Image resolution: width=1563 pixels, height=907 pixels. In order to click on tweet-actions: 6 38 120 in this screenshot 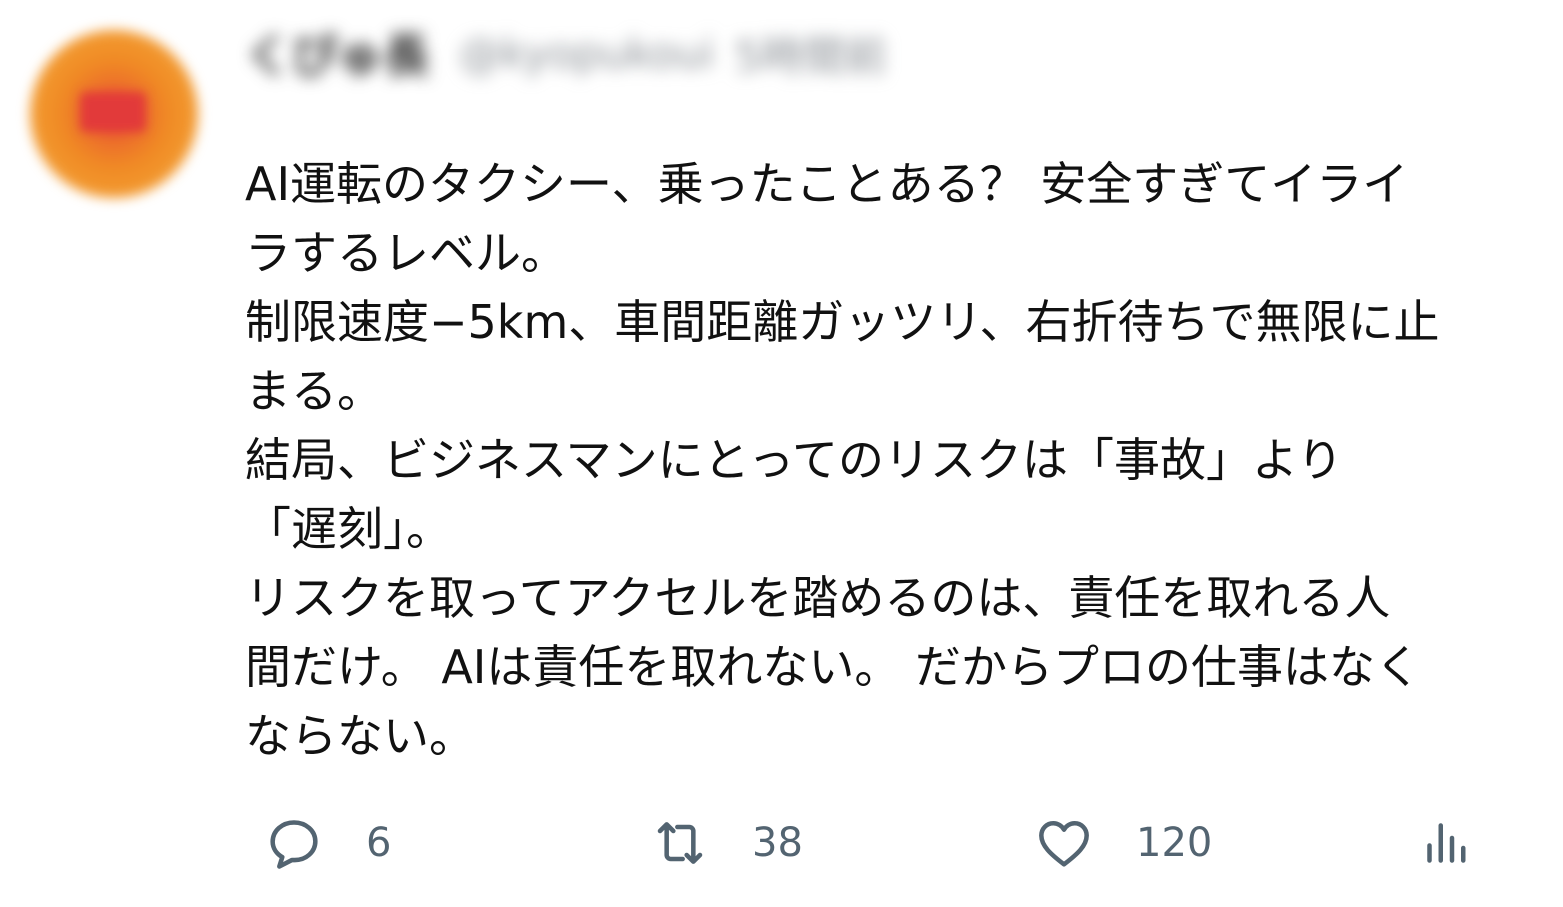, I will do `click(882, 843)`.